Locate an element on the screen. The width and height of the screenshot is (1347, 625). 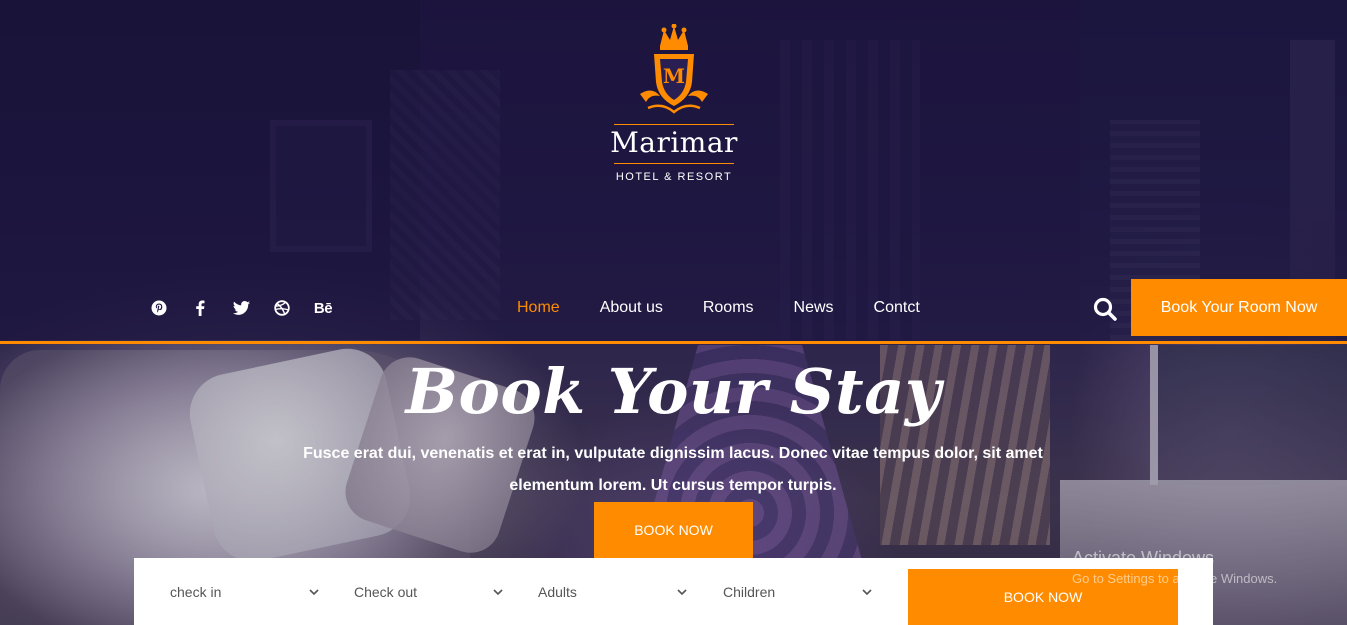
check-out-select: Check out is located at coordinates (429, 591).